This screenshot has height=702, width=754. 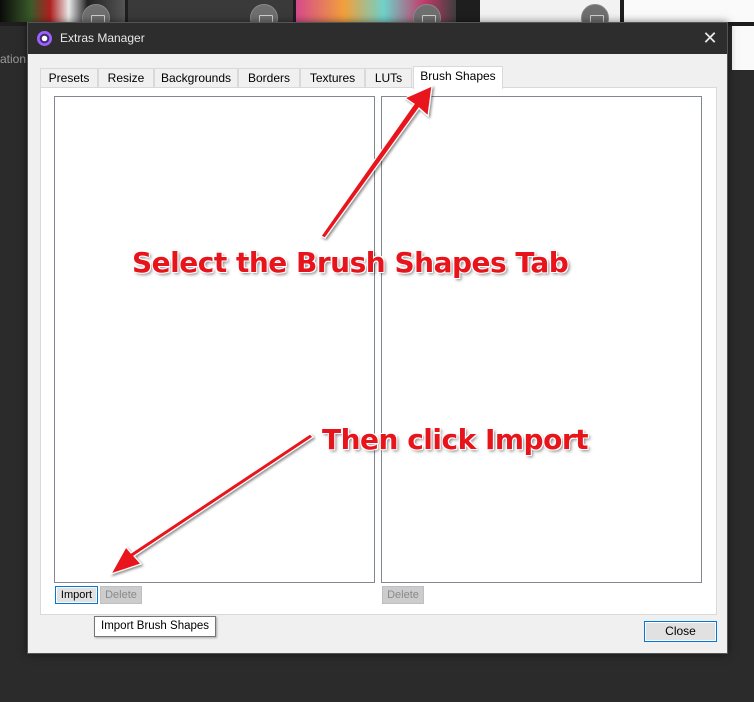 I want to click on title-bar: Extras Manager ✕, so click(x=377, y=38).